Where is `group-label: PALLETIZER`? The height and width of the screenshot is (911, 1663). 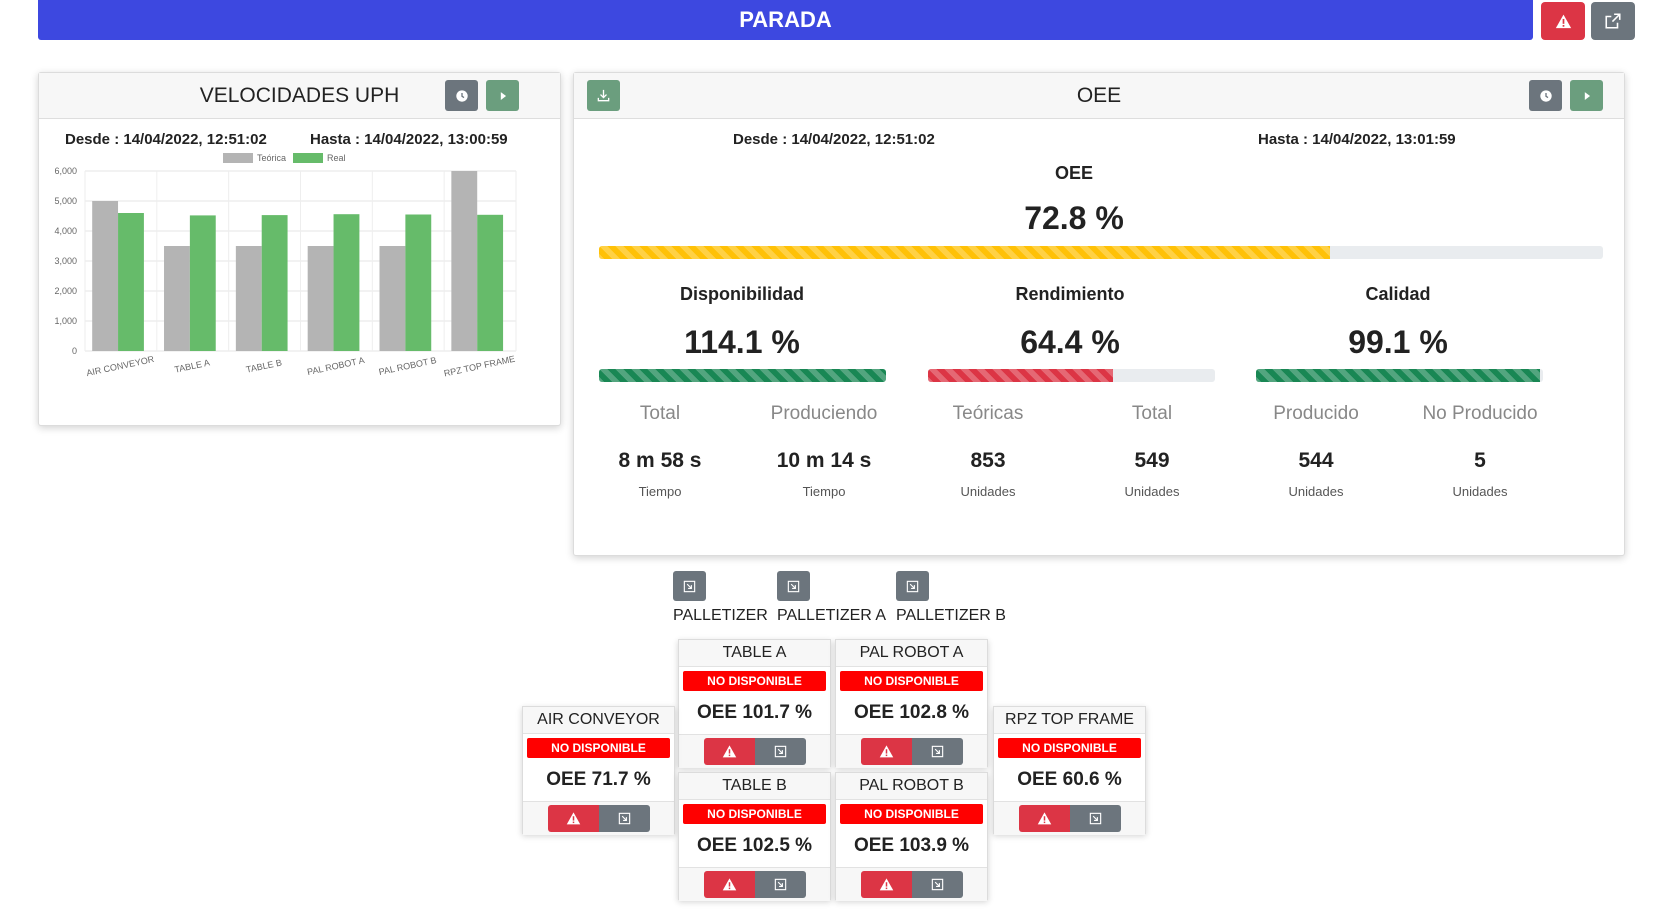
group-label: PALLETIZER is located at coordinates (720, 616).